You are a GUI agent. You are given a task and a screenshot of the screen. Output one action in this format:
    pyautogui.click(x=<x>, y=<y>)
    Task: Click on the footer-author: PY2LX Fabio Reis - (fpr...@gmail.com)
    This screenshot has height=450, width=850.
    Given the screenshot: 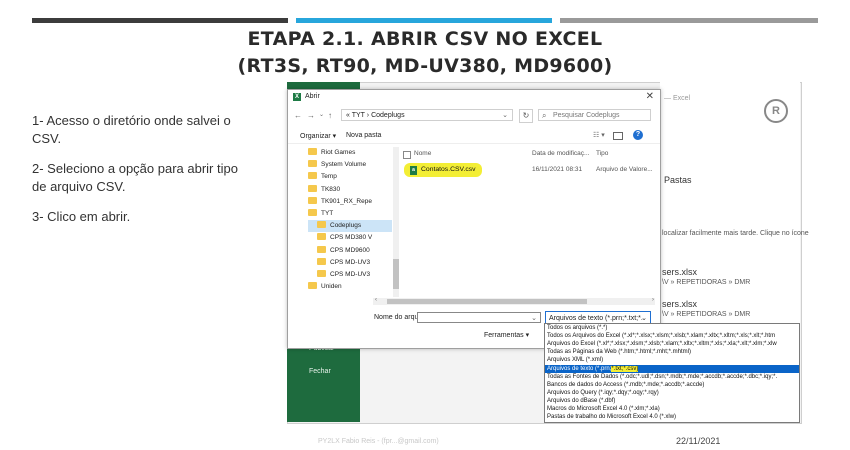 What is the action you would take?
    pyautogui.click(x=378, y=441)
    